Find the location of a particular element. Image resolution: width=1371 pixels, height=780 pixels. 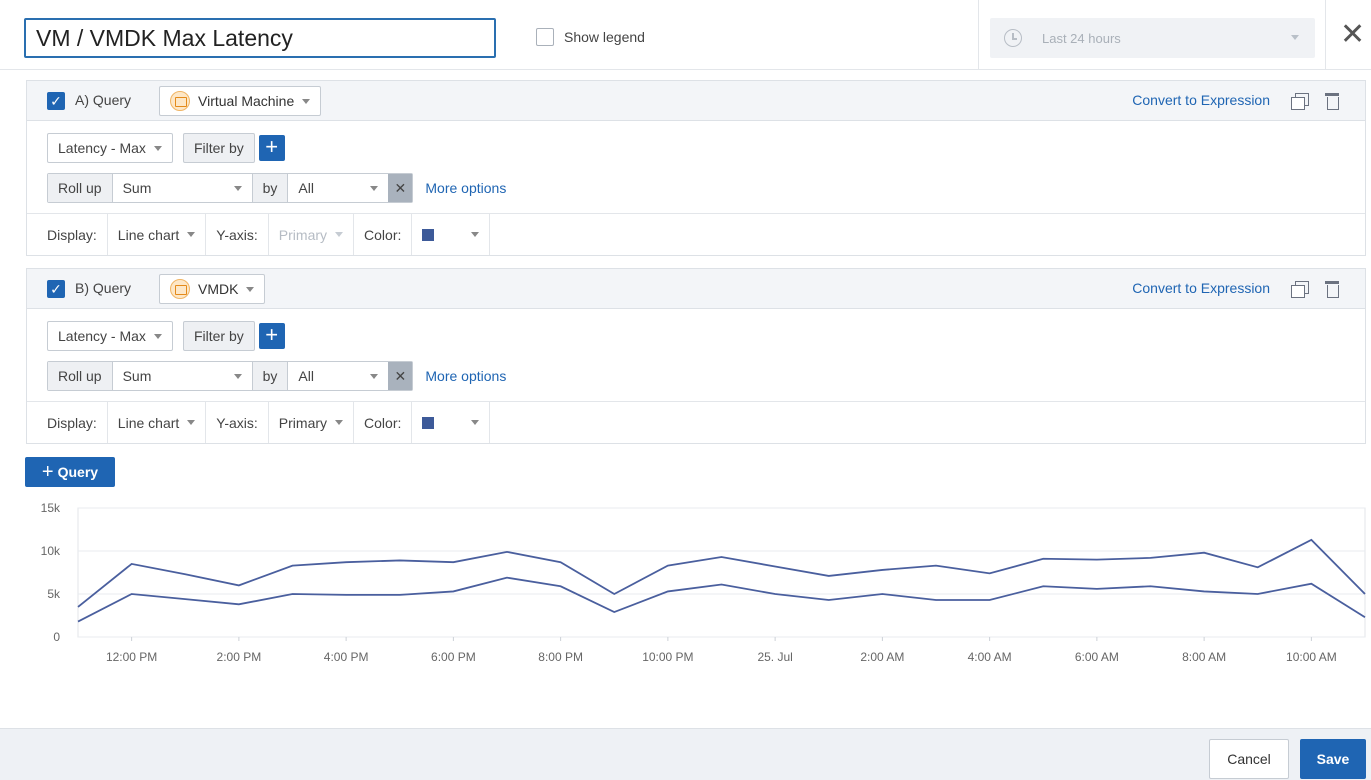

x-tick-label: 4:00 PM is located at coordinates (346, 657).